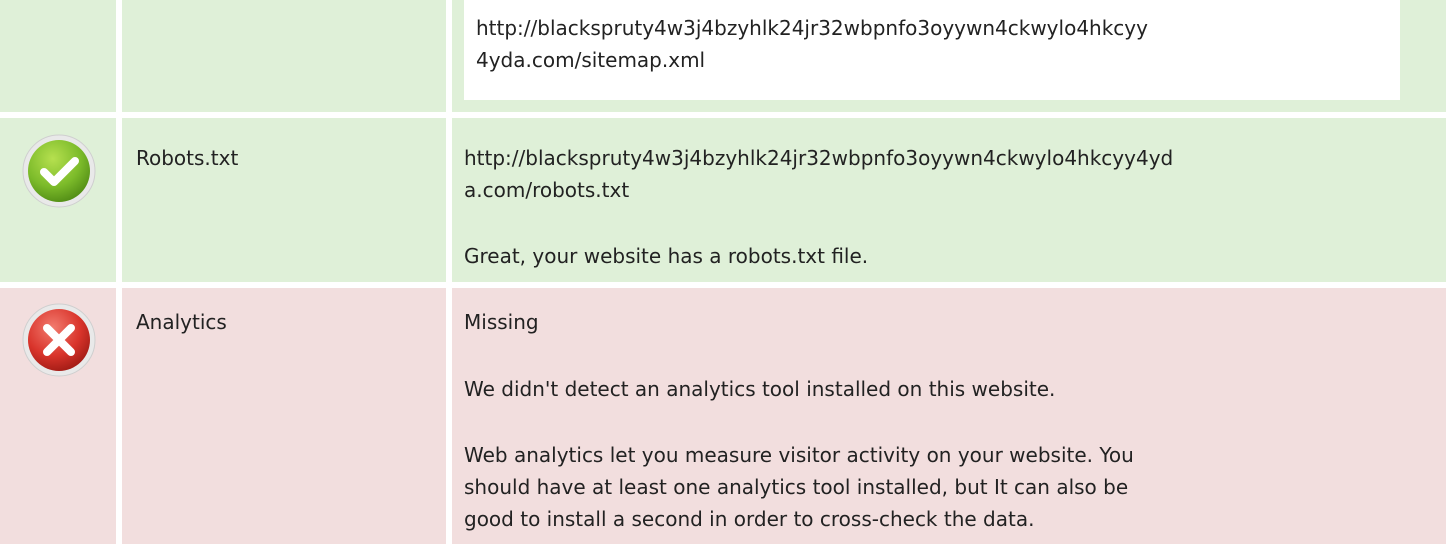 The height and width of the screenshot is (544, 1446). Describe the element at coordinates (546, 190) in the screenshot. I see `robots-url-line-2: a.com/robots.txt` at that location.